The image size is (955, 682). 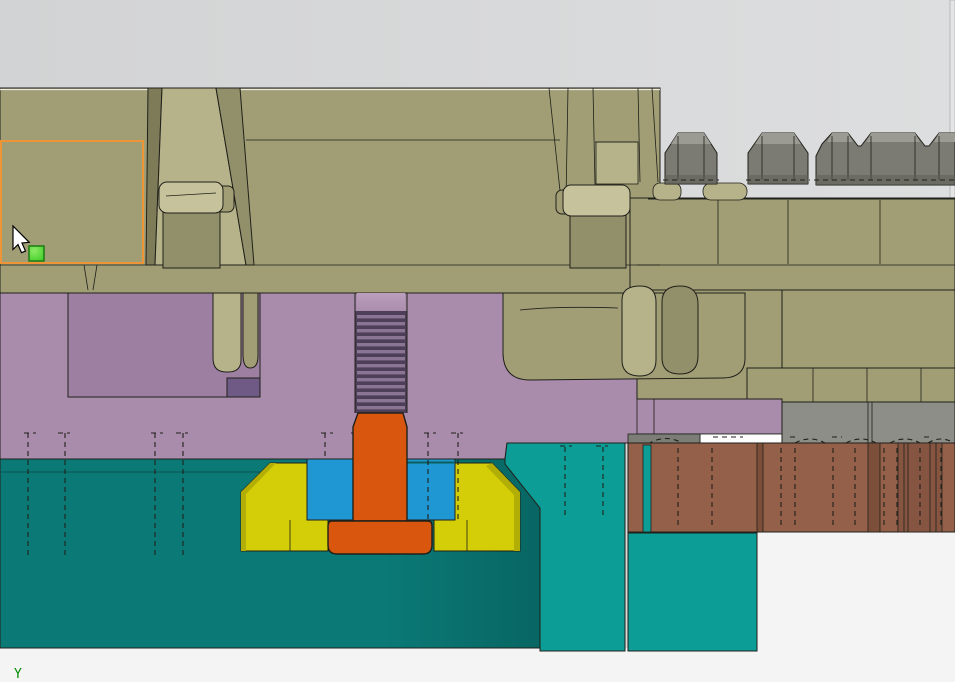 What do you see at coordinates (243, 387) in the screenshot?
I see `pocket-insert` at bounding box center [243, 387].